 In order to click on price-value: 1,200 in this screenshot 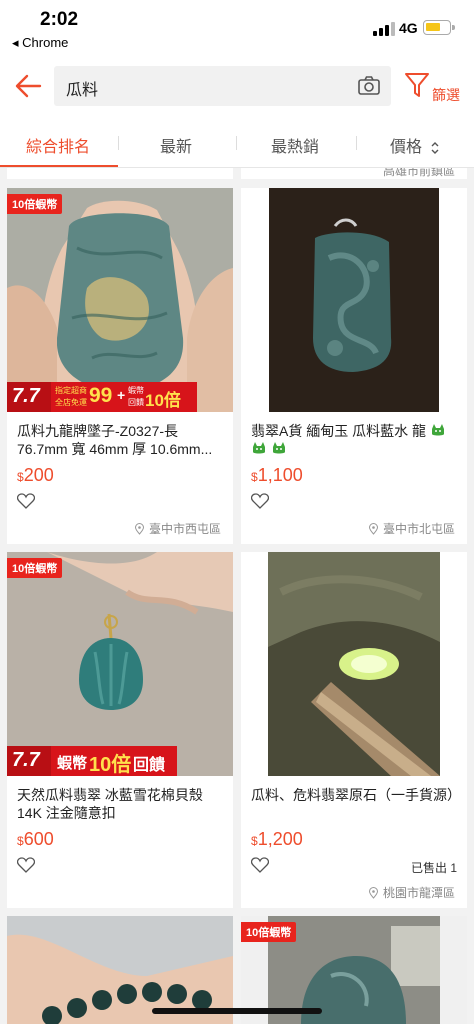, I will do `click(280, 839)`.